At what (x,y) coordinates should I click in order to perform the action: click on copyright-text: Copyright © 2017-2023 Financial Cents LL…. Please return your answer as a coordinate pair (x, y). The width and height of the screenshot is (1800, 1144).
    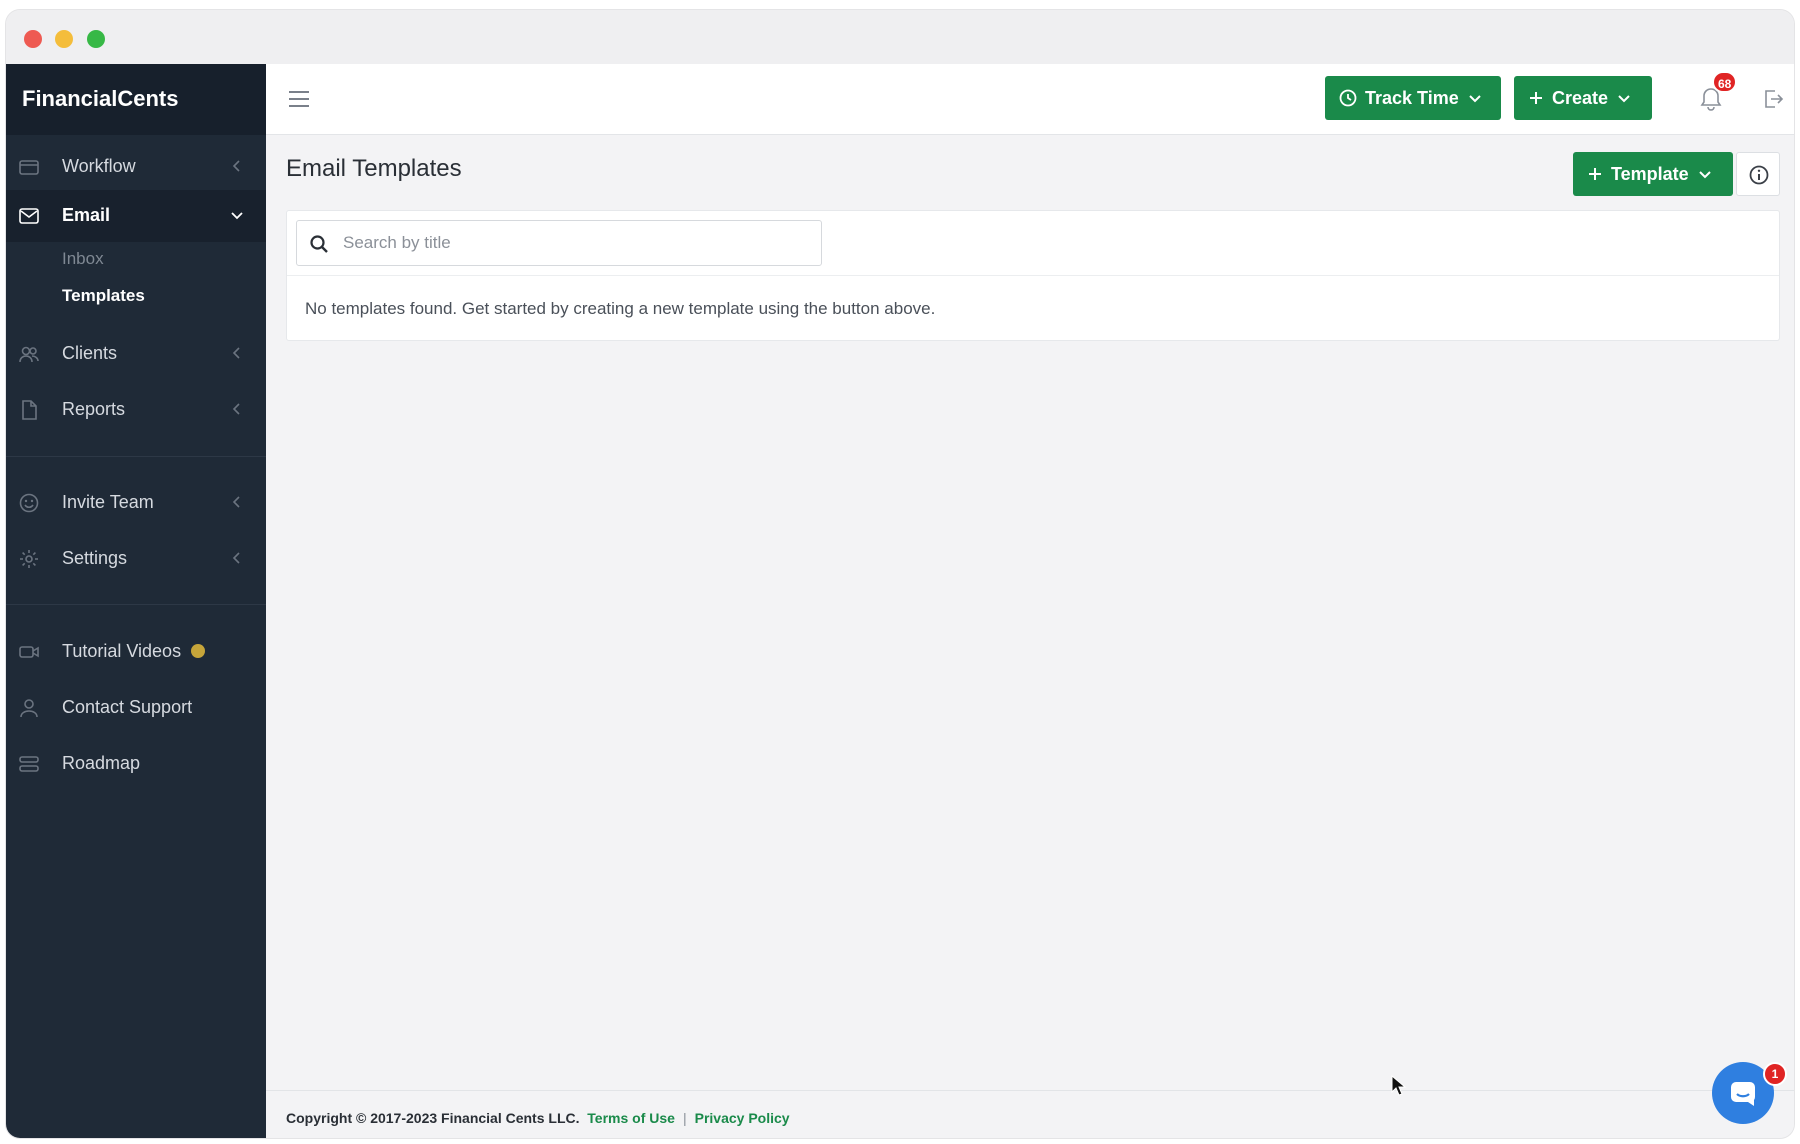
    Looking at the image, I should click on (433, 1118).